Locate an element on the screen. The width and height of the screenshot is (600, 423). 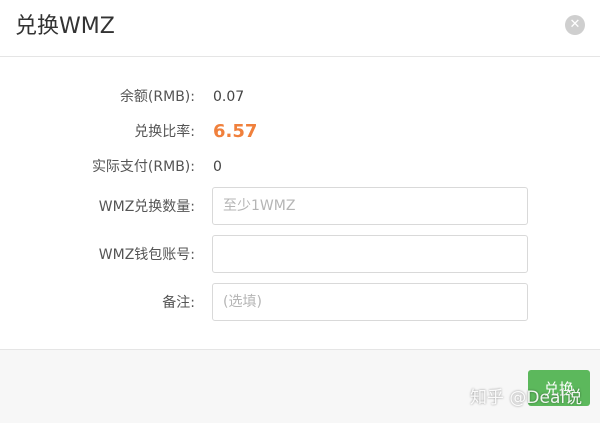
rate-label: 兑换比率: is located at coordinates (164, 132).